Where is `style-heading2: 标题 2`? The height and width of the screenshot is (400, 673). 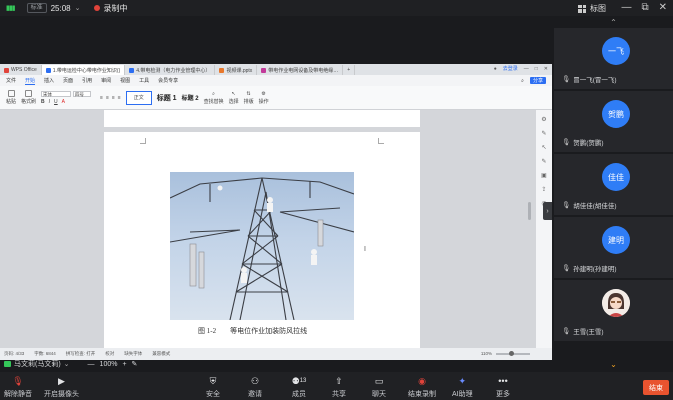 style-heading2: 标题 2 is located at coordinates (190, 97).